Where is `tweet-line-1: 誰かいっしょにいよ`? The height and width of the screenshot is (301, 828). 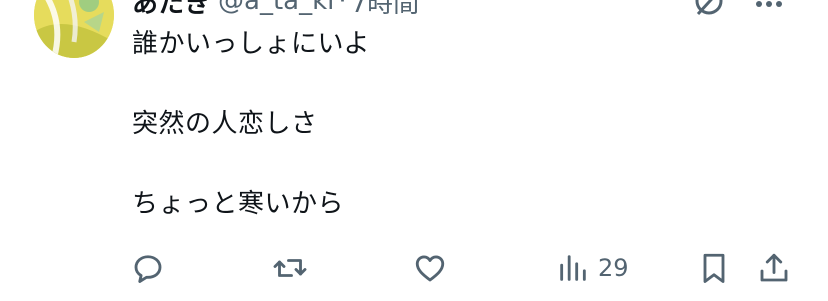 tweet-line-1: 誰かいっしょにいよ is located at coordinates (251, 44).